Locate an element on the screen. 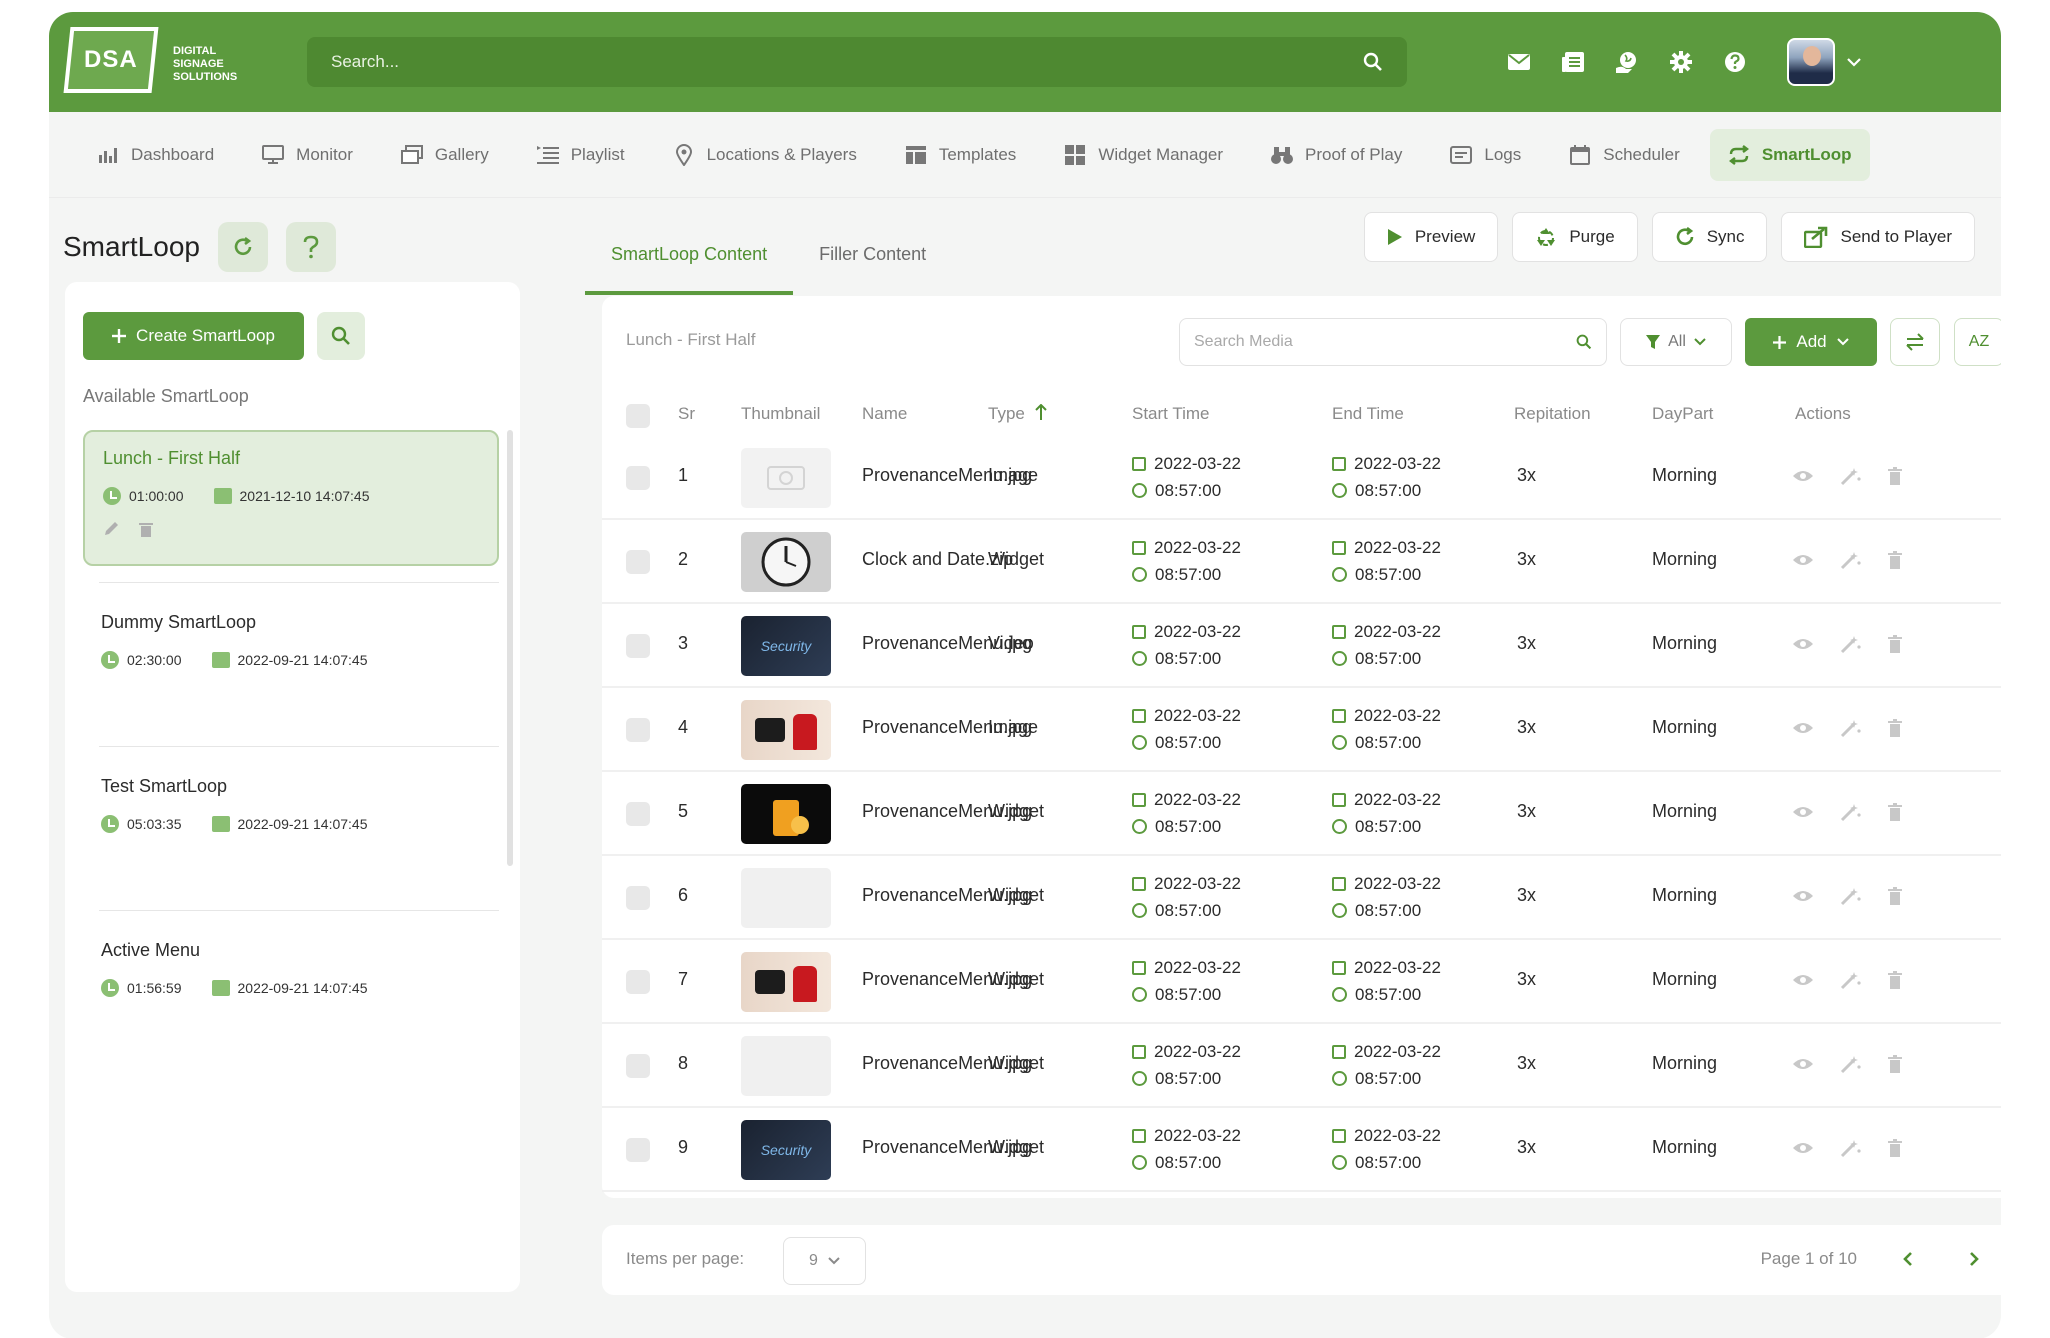 The image size is (2050, 1338). col-start-time: Start Time is located at coordinates (1170, 414).